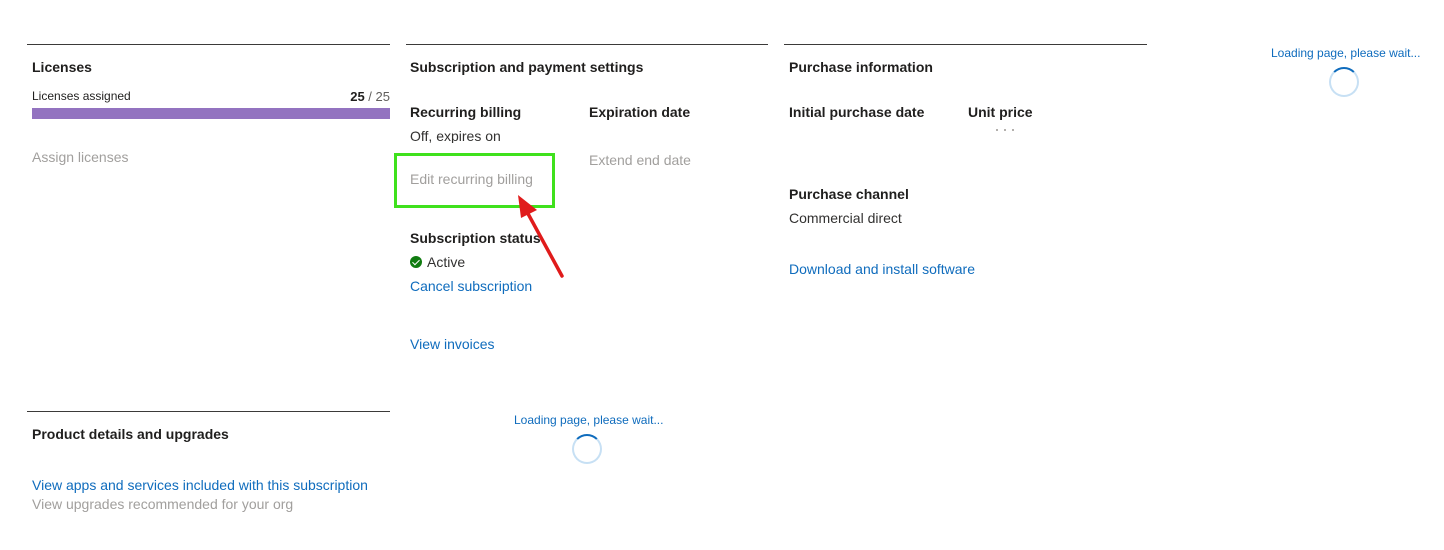 The height and width of the screenshot is (550, 1444). I want to click on licenses-title: Licenses, so click(62, 67).